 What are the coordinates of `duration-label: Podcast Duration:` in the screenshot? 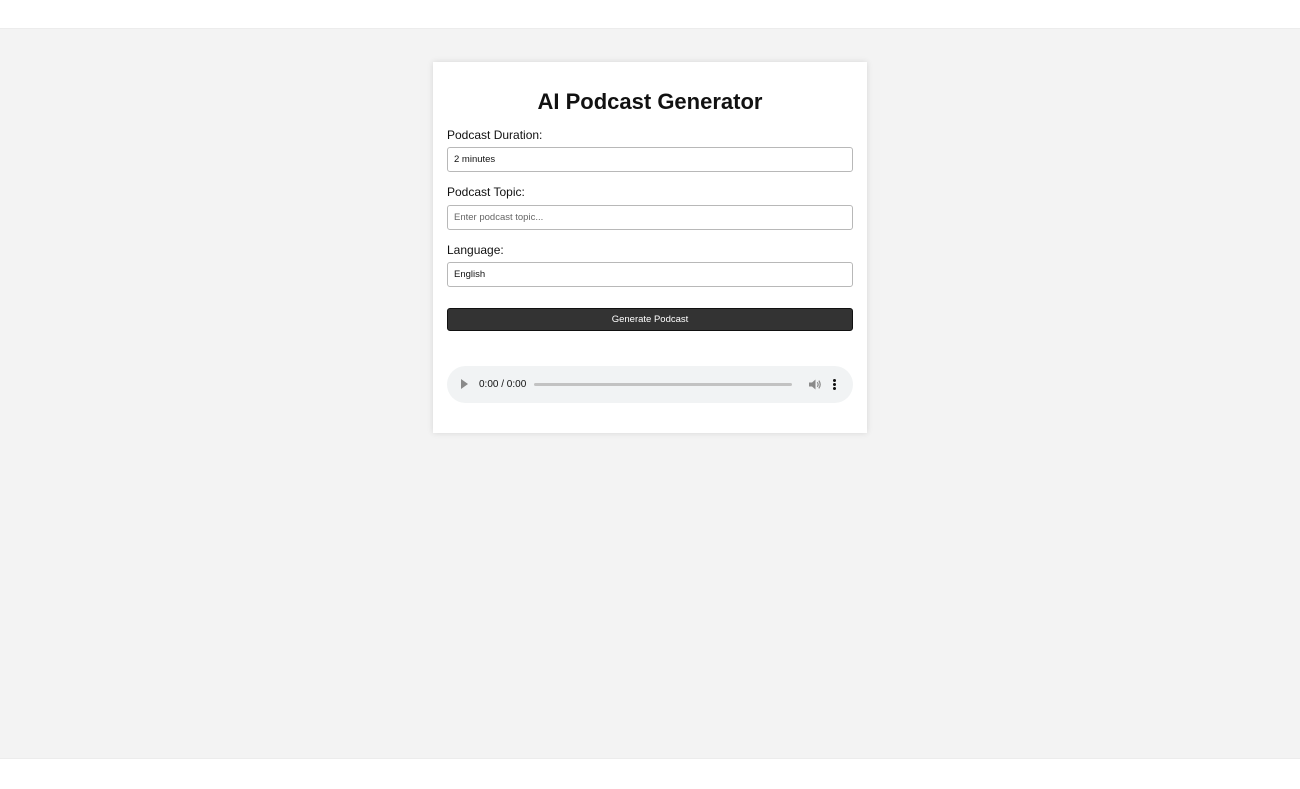 It's located at (495, 135).